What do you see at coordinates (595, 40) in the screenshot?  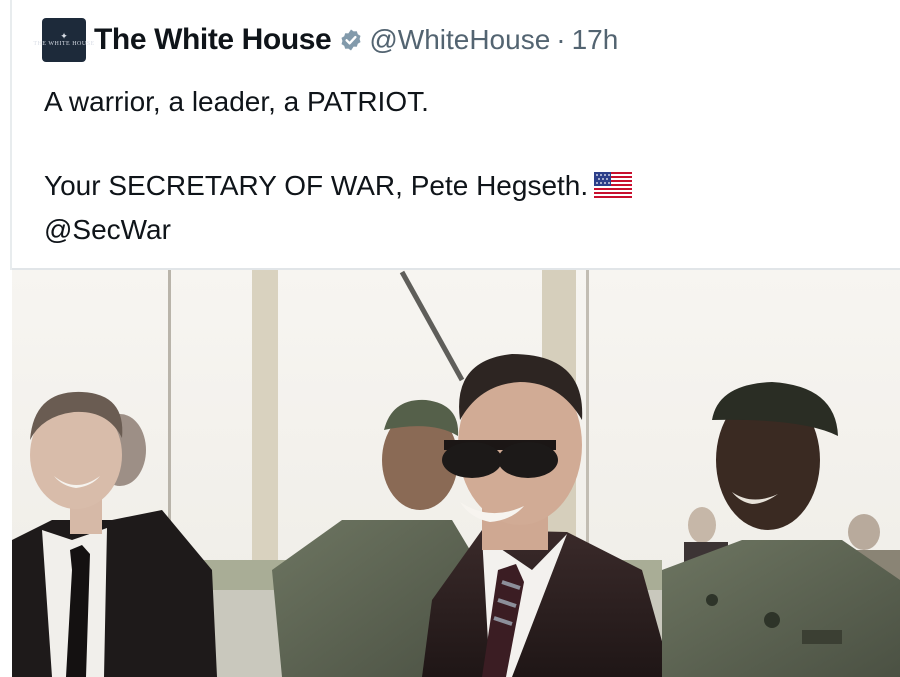 I see `timestamp: 17h` at bounding box center [595, 40].